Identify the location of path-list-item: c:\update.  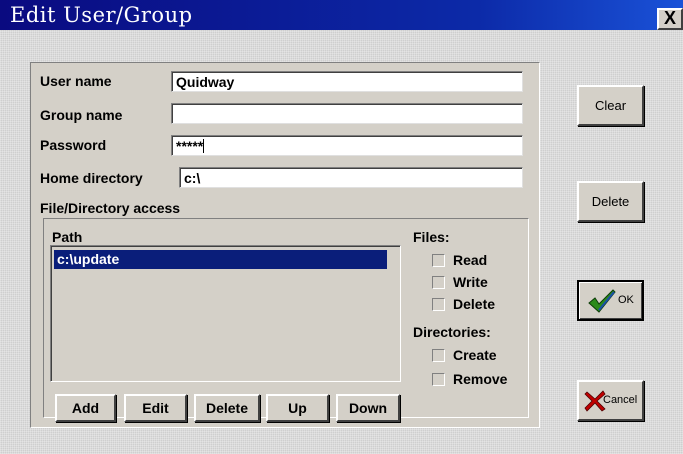
(220, 259).